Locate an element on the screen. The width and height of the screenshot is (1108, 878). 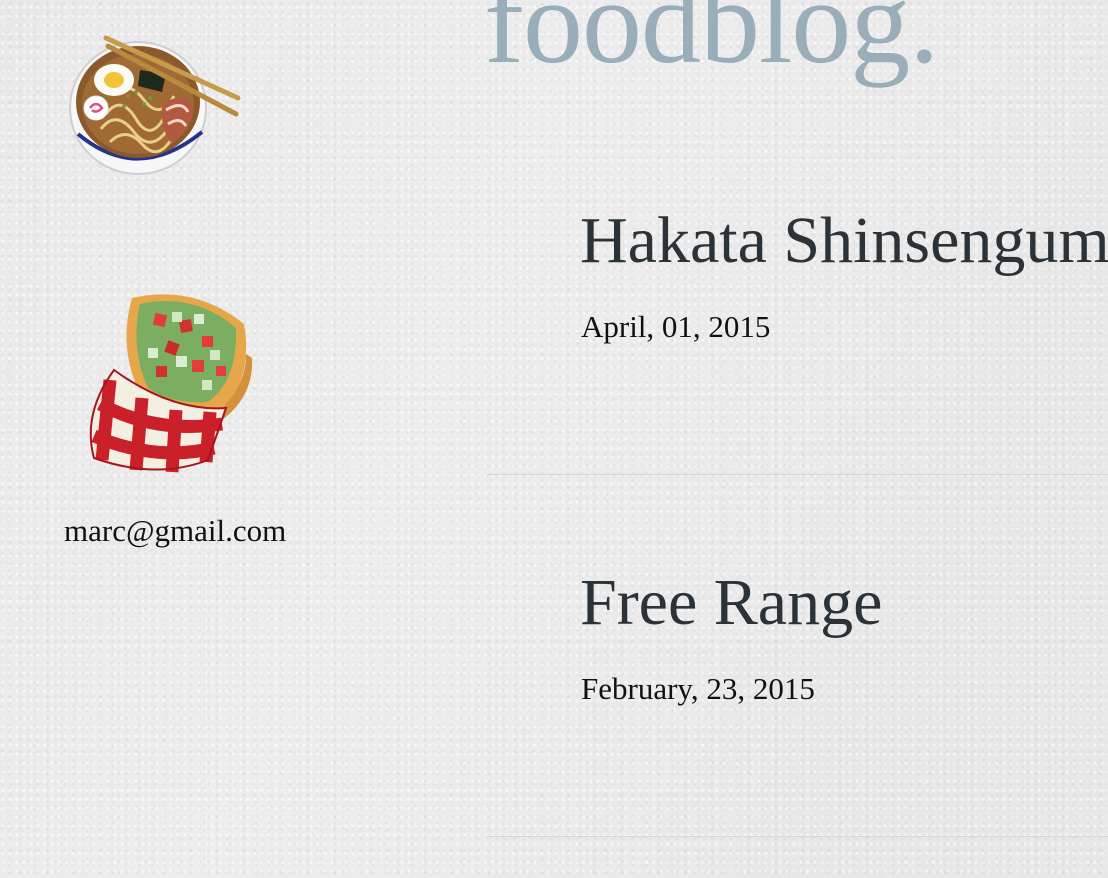
email-link: marc@gmail.com is located at coordinates (175, 531).